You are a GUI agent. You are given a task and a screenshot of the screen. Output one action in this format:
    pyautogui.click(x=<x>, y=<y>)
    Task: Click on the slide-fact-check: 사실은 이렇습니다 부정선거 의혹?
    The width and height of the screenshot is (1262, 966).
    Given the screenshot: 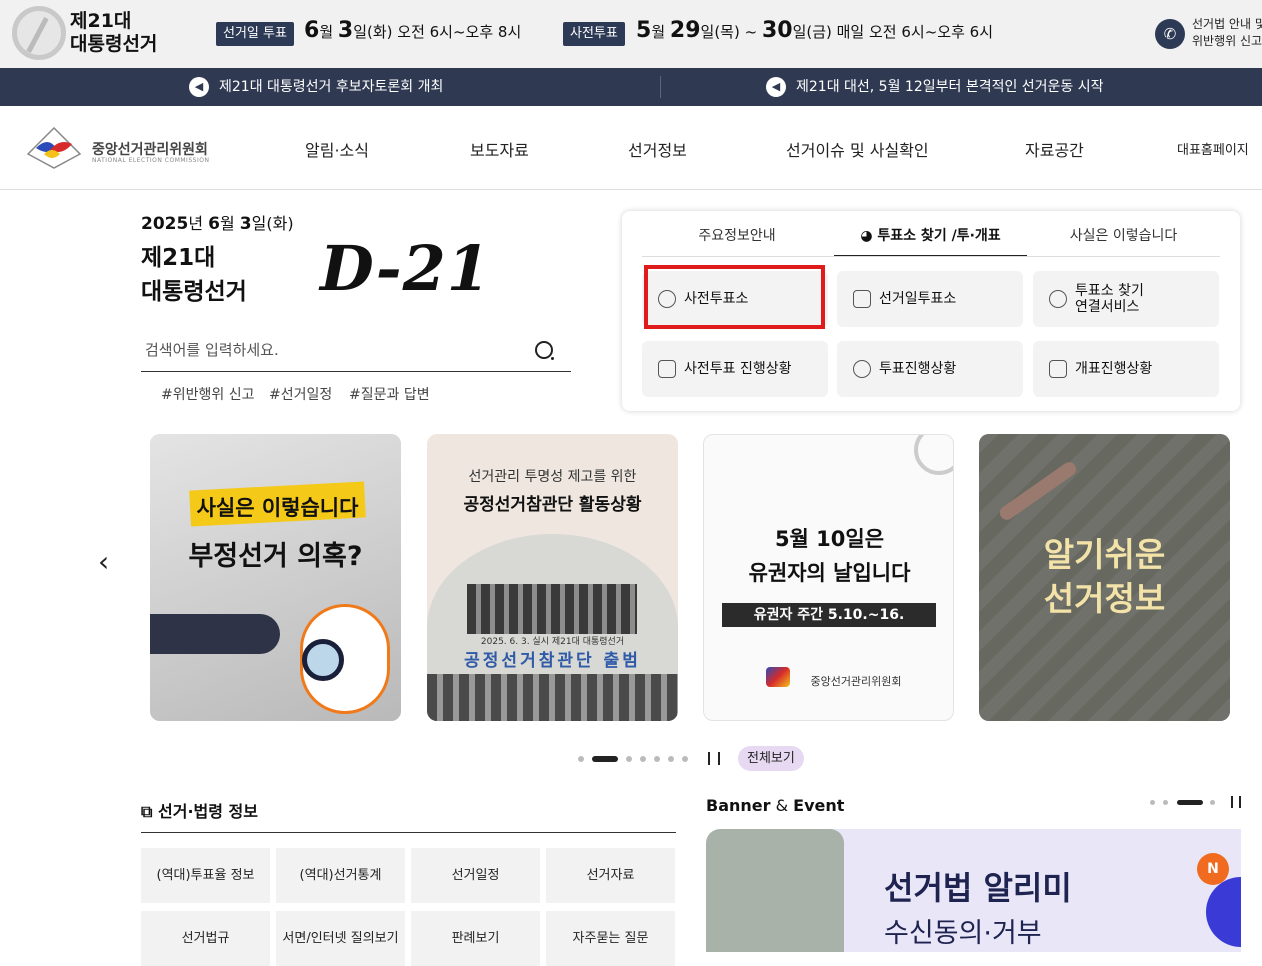 What is the action you would take?
    pyautogui.click(x=275, y=577)
    